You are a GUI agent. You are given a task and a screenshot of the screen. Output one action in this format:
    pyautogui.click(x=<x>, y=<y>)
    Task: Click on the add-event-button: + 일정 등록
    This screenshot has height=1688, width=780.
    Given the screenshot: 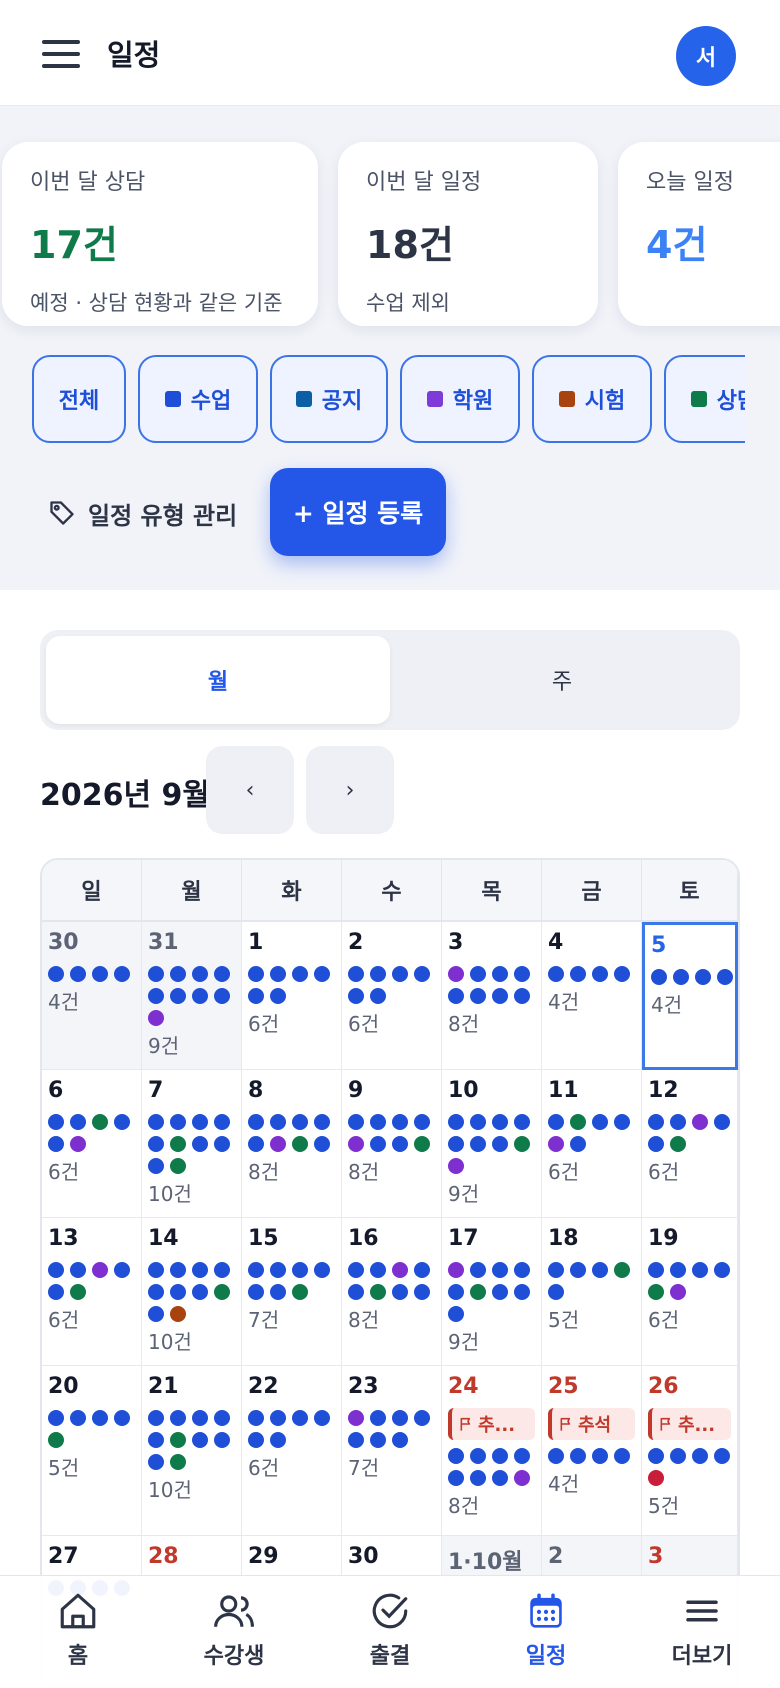 What is the action you would take?
    pyautogui.click(x=358, y=512)
    